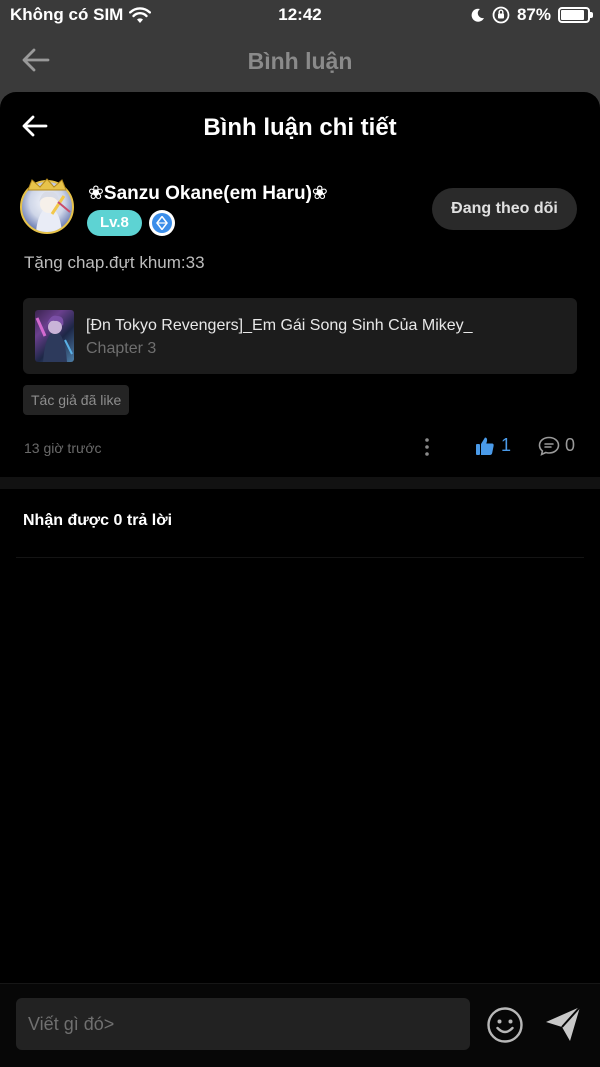 Image resolution: width=600 pixels, height=1067 pixels. I want to click on section-divider, so click(300, 483).